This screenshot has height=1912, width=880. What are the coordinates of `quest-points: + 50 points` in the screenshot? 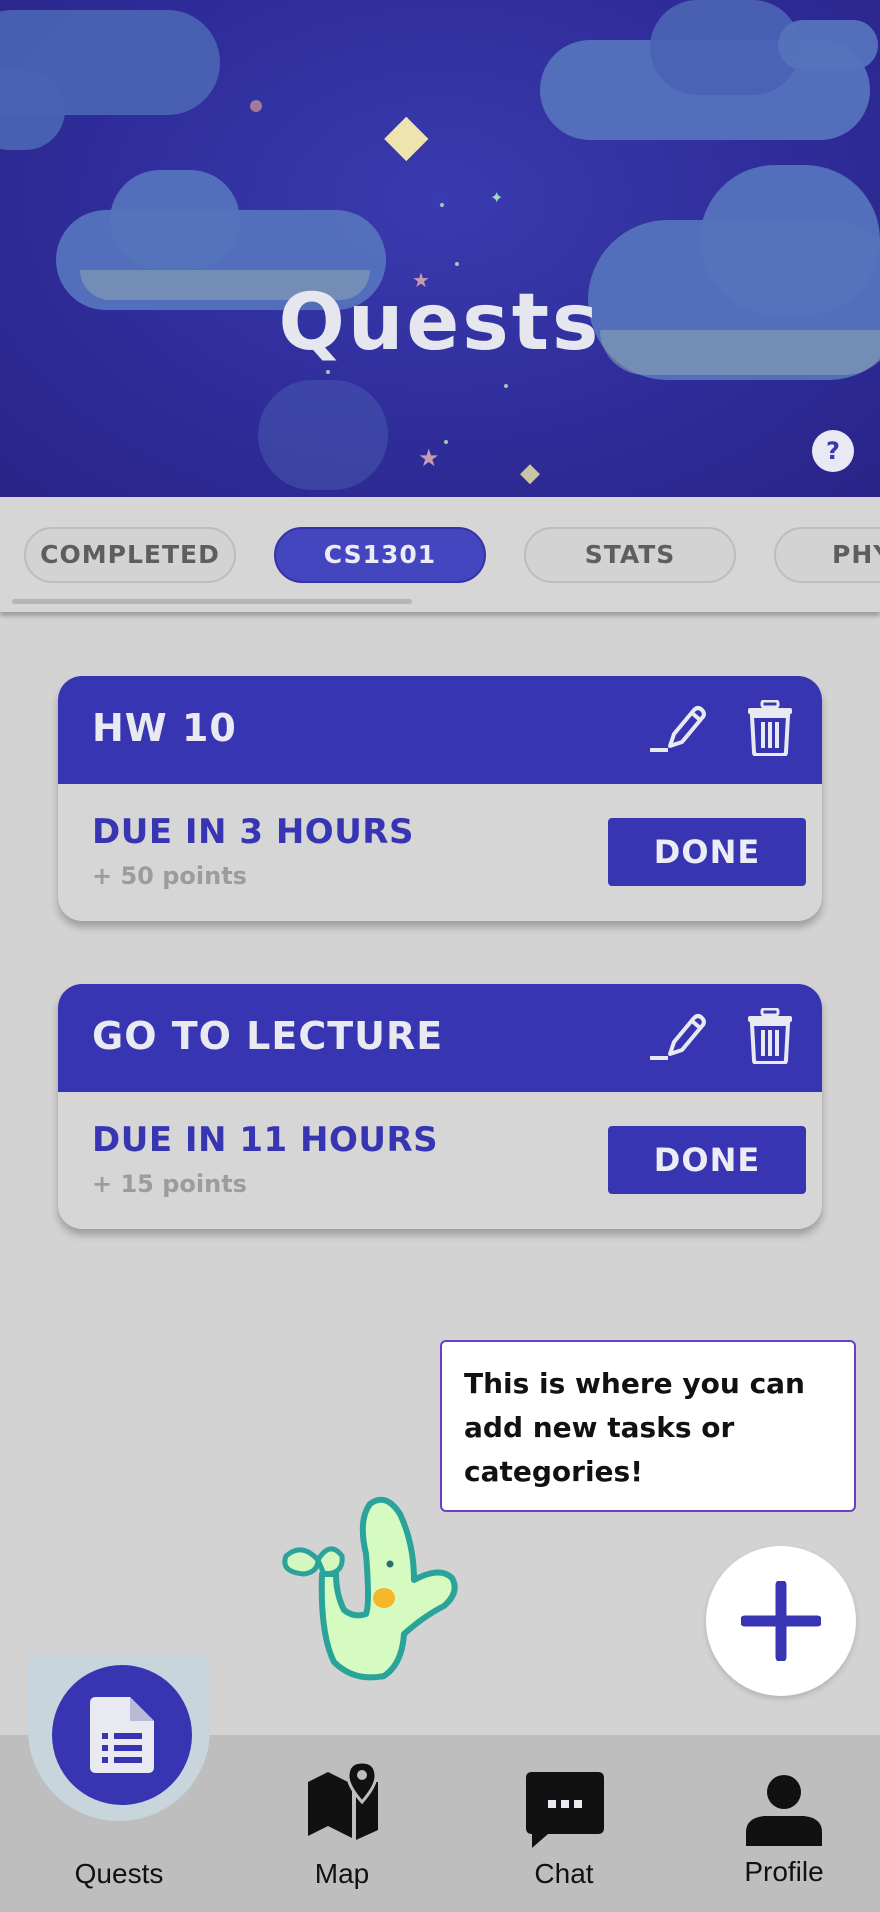 It's located at (169, 876).